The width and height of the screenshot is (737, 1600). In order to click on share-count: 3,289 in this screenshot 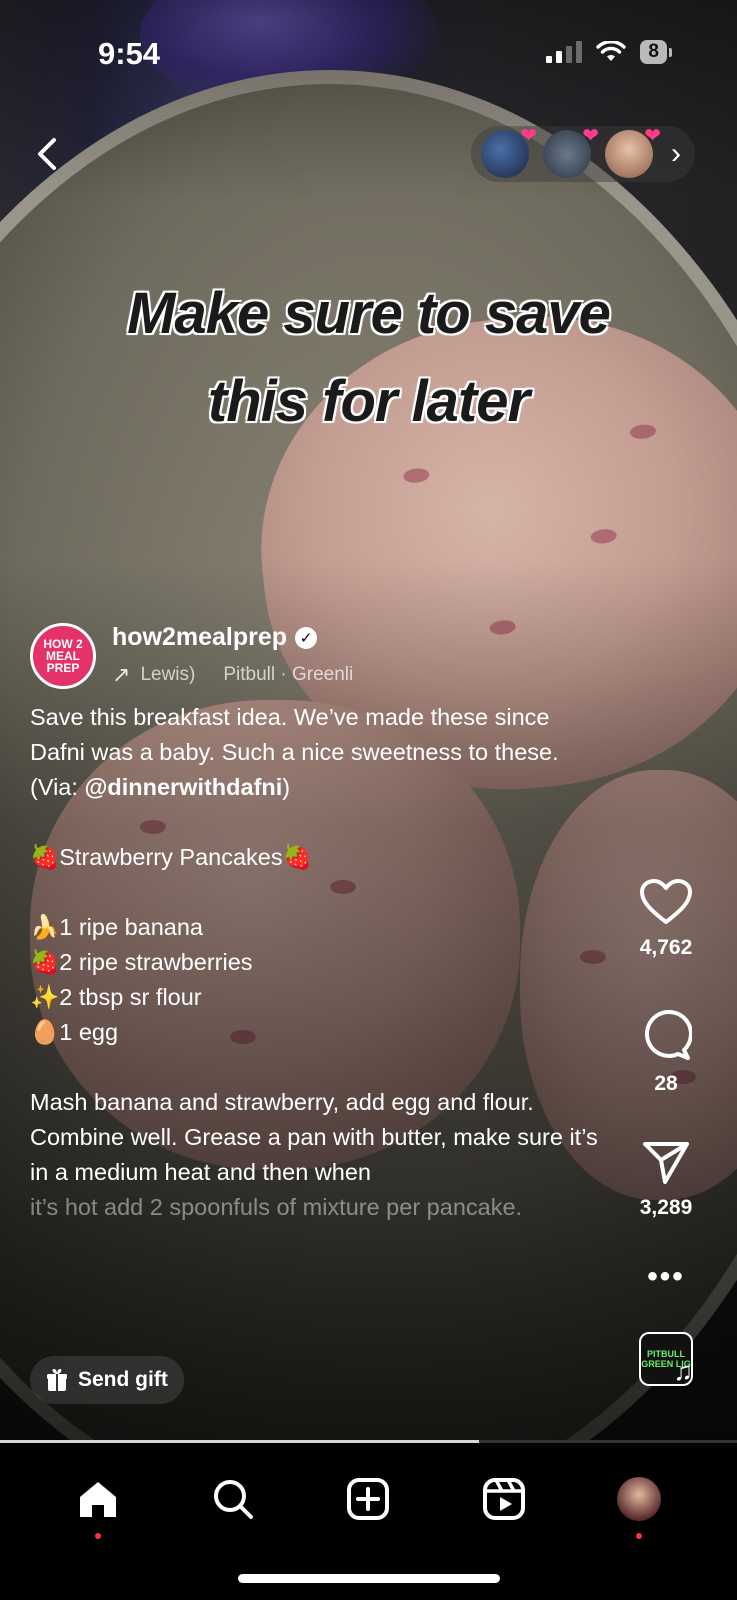, I will do `click(666, 1207)`.